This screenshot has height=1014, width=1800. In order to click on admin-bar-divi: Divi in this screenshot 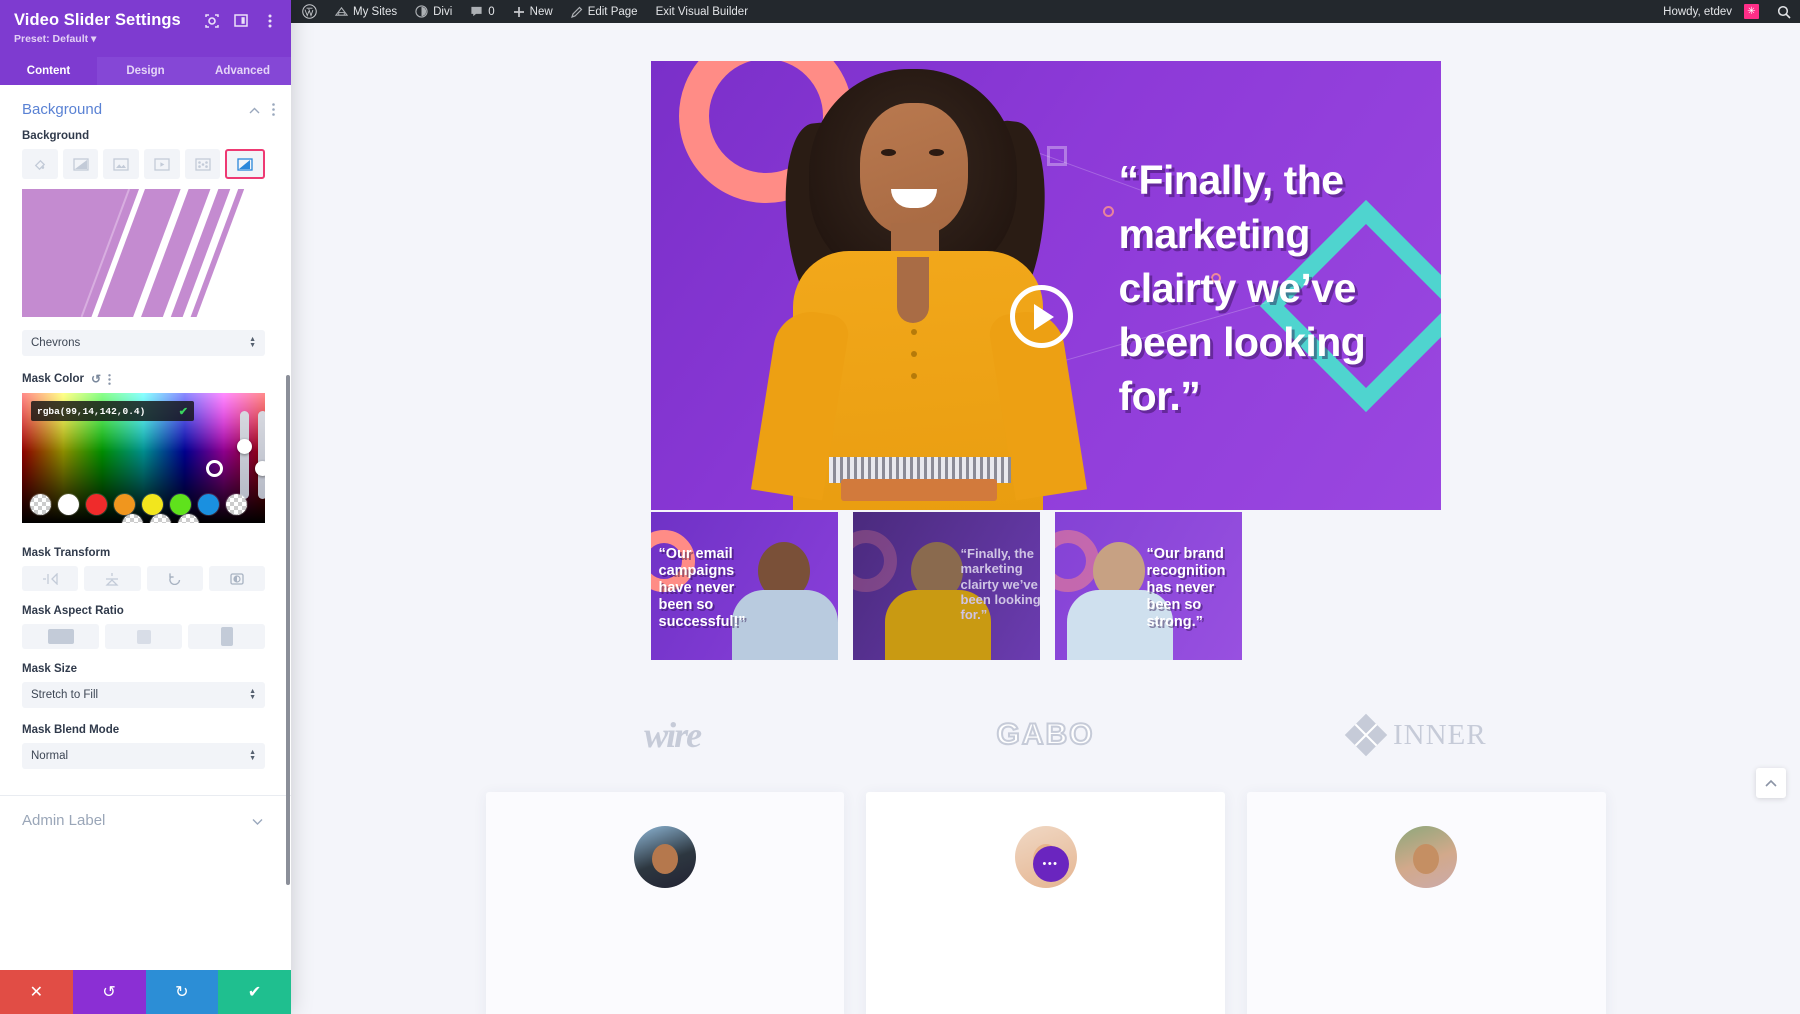, I will do `click(433, 11)`.